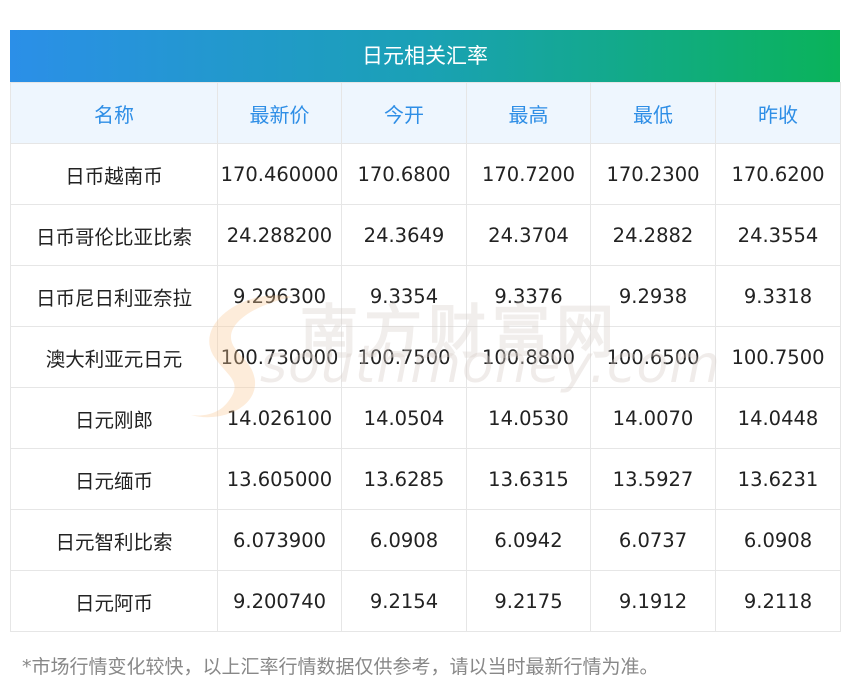 Image resolution: width=850 pixels, height=697 pixels. I want to click on header-row: 名称 最新价 今开 最高 最低 昨收, so click(425, 113).